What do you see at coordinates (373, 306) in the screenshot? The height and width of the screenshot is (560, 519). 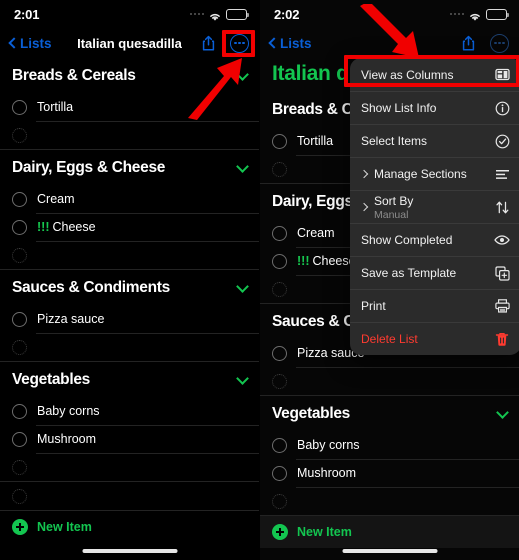 I see `menu-item-label: Print` at bounding box center [373, 306].